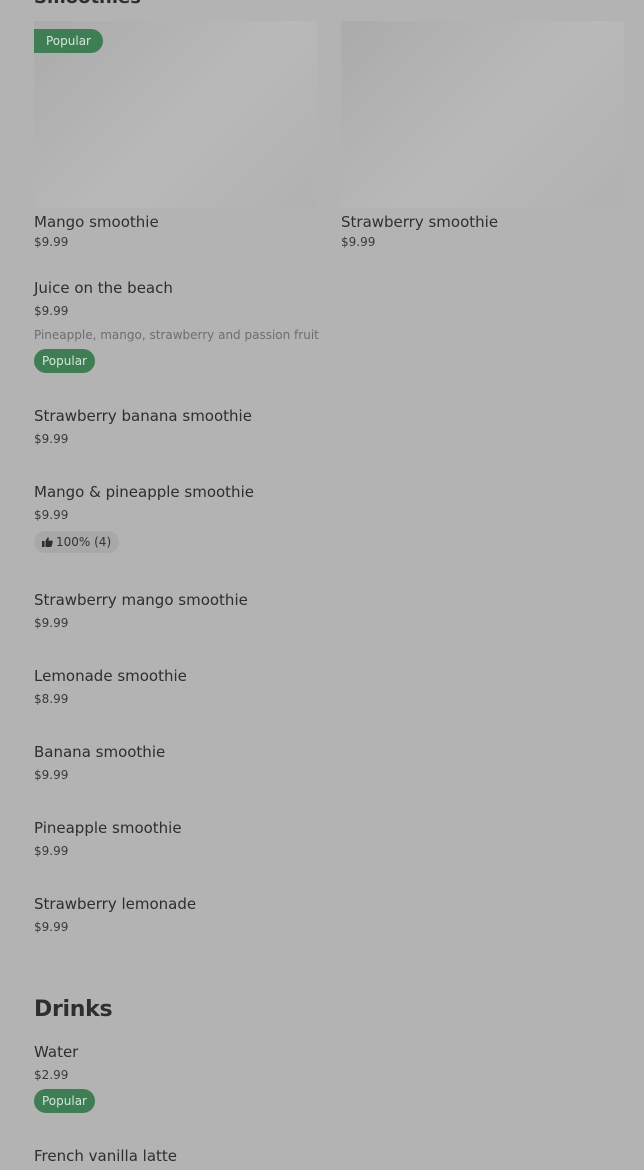 The image size is (644, 1170). I want to click on item-price: $2.99, so click(51, 1075).